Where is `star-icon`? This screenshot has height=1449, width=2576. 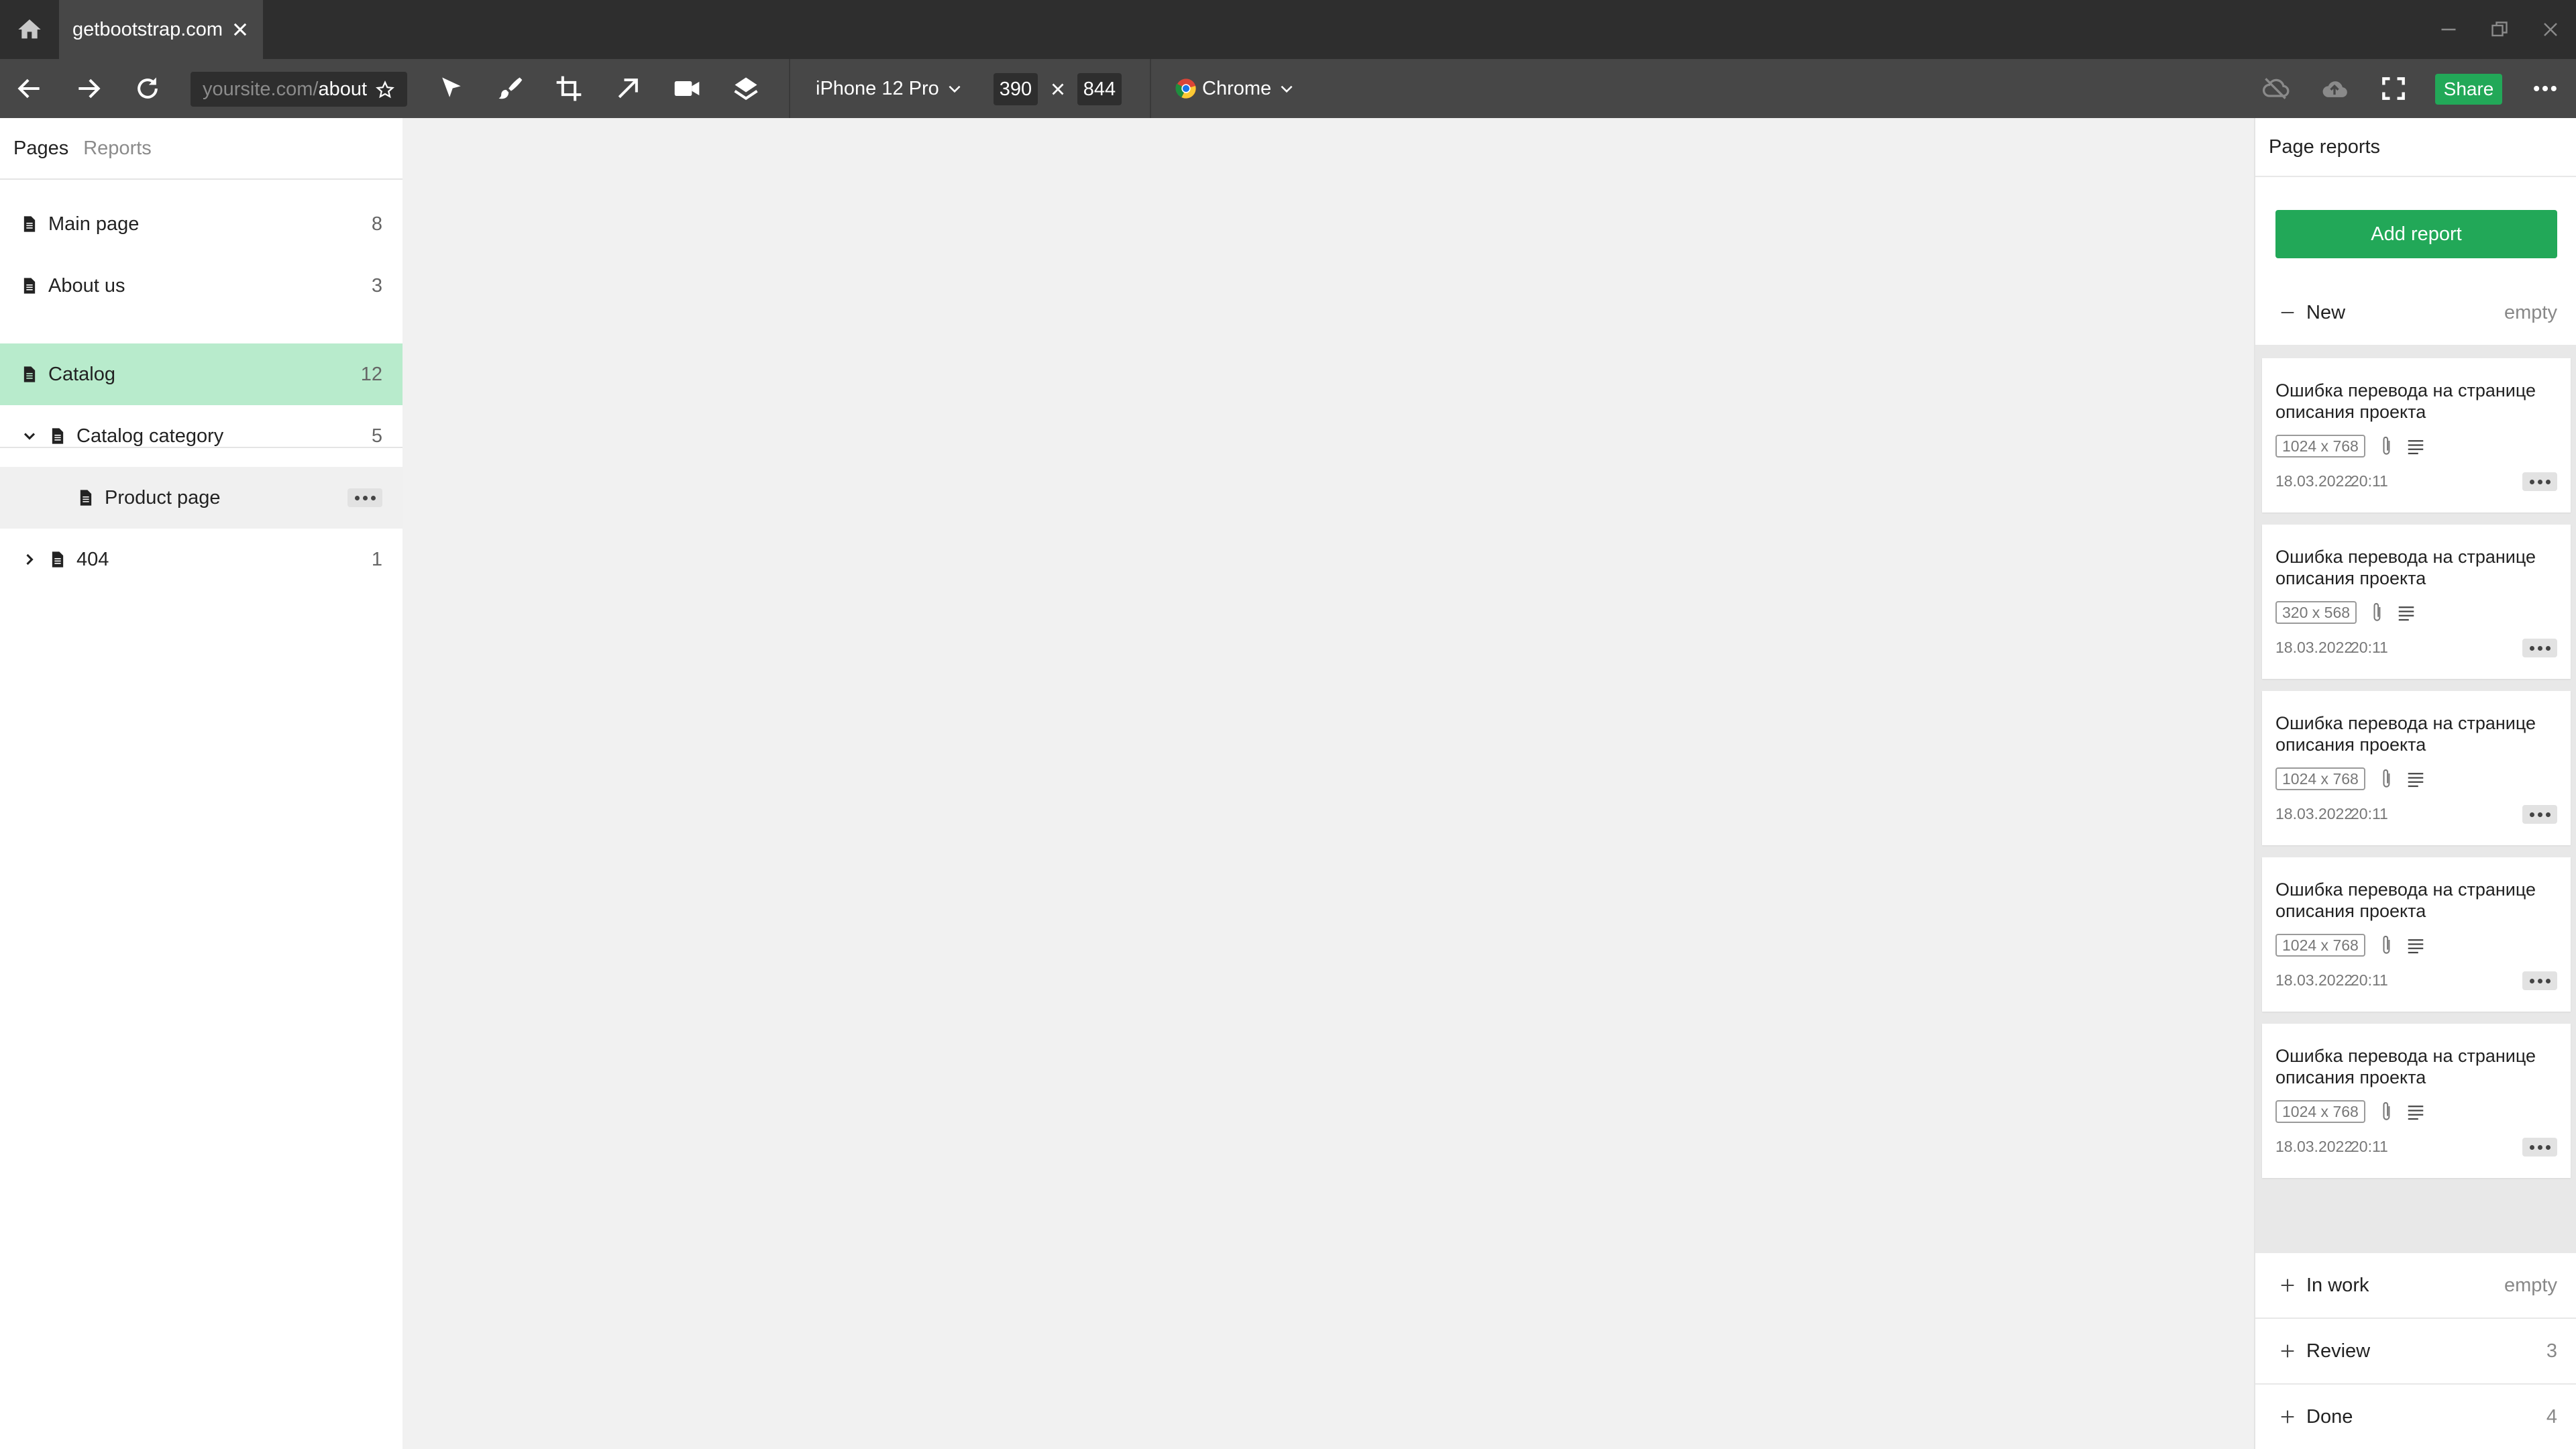
star-icon is located at coordinates (385, 90).